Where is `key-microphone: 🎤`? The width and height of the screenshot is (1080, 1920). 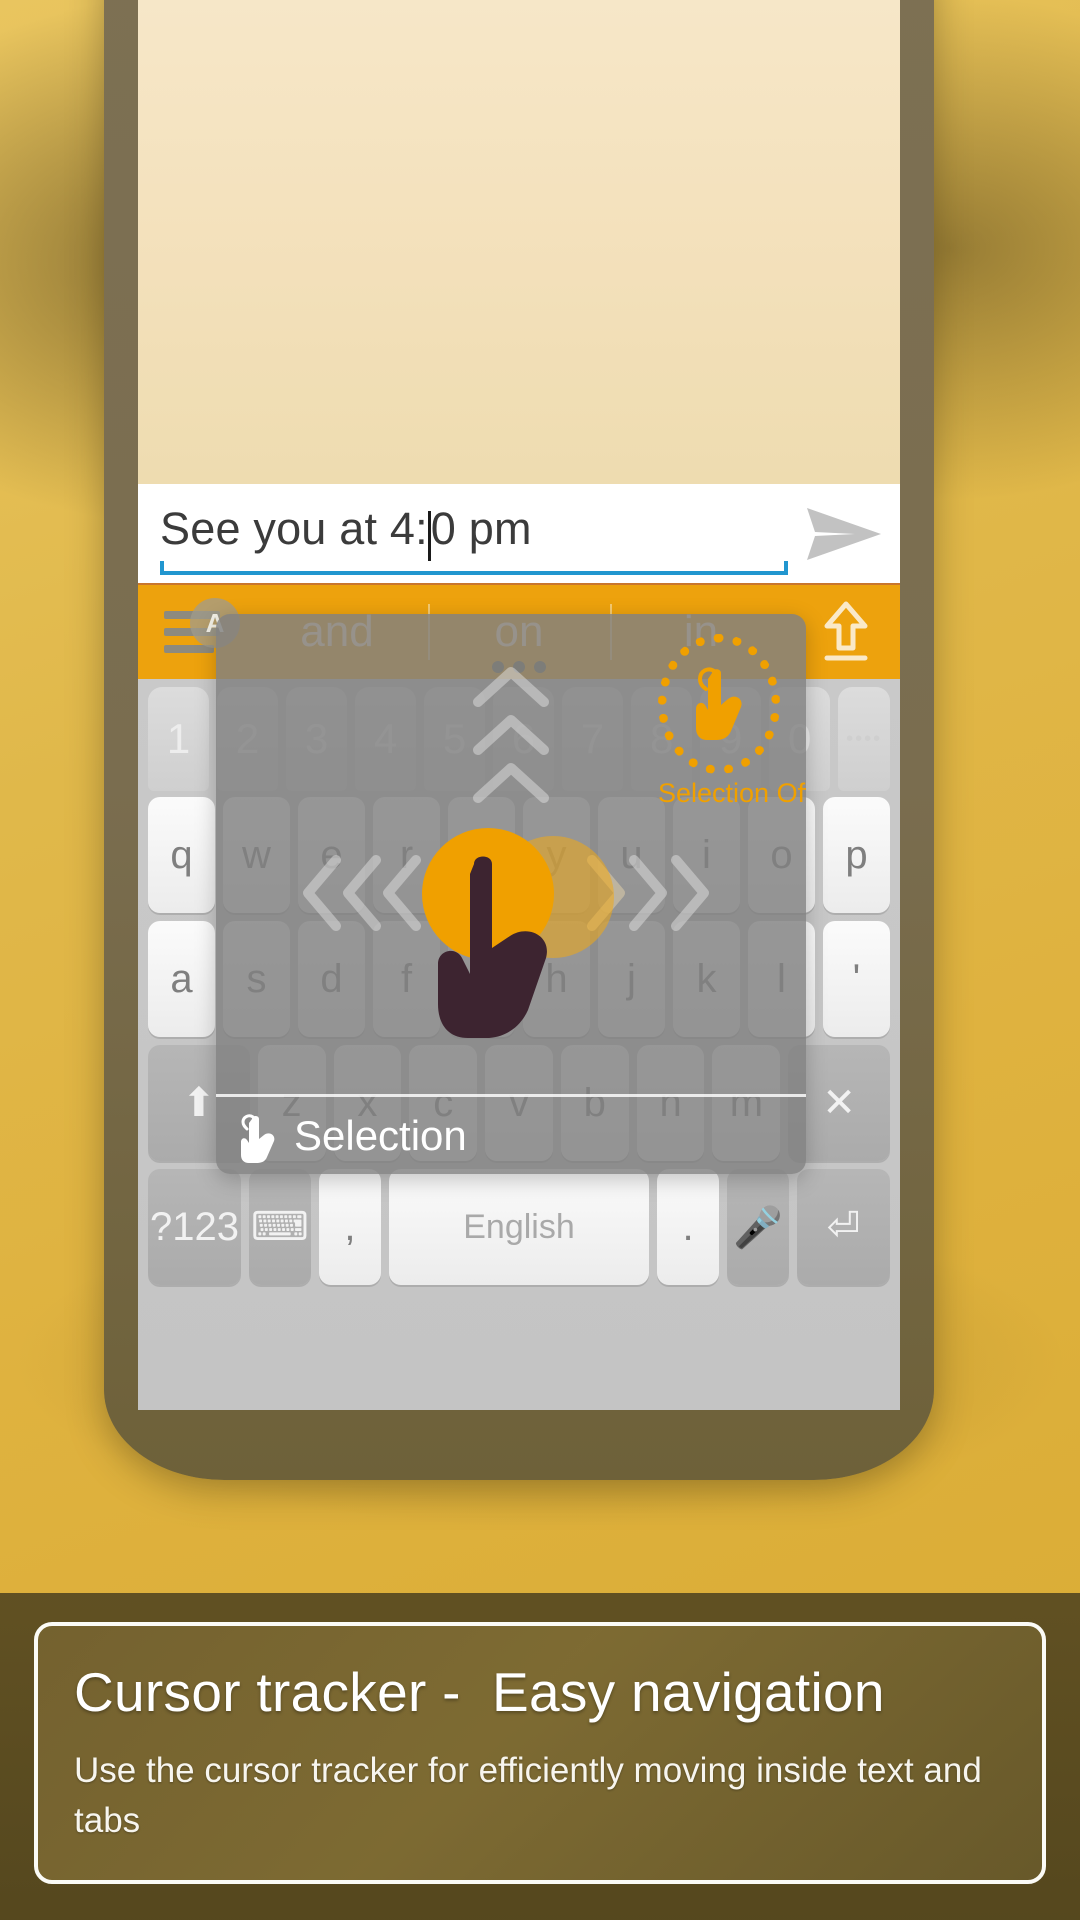 key-microphone: 🎤 is located at coordinates (758, 1227).